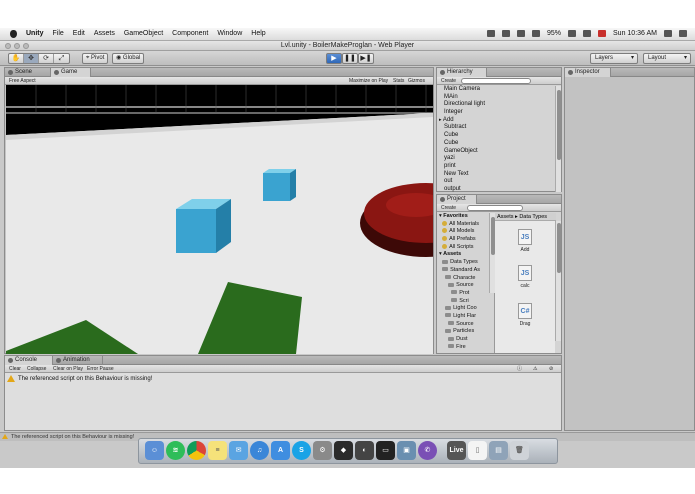  Describe the element at coordinates (343, 450) in the screenshot. I see `unity-icon: ◆` at that location.